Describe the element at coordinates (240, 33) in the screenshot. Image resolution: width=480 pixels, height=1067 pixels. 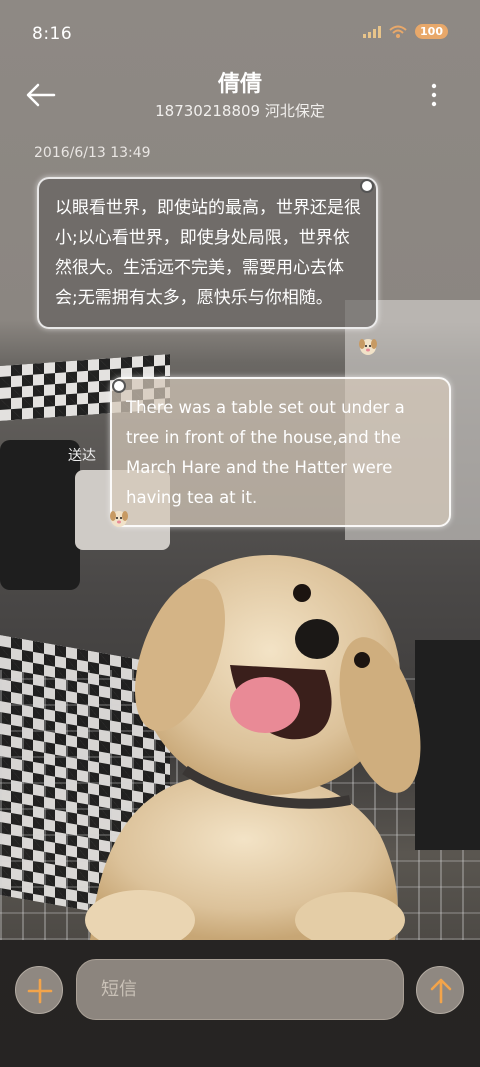
I see `status-bar: 8:16 100` at that location.